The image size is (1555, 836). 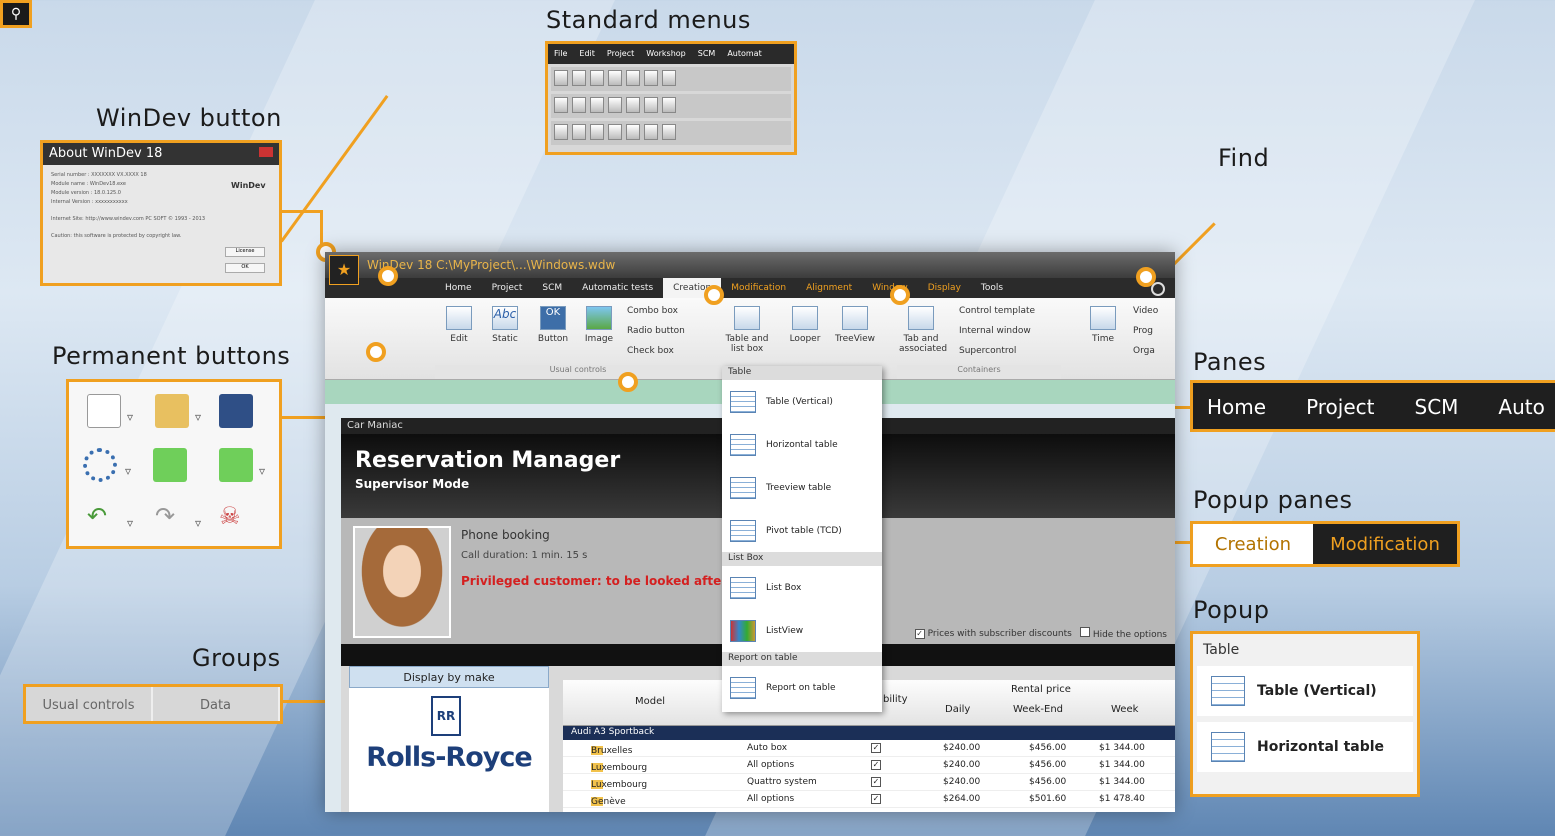 What do you see at coordinates (1158, 289) in the screenshot?
I see `search-icon` at bounding box center [1158, 289].